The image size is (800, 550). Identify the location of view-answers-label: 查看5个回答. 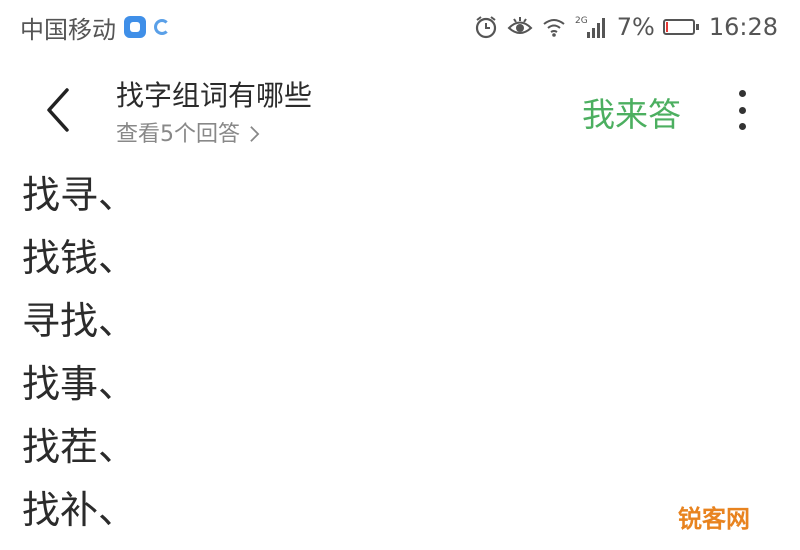
(178, 134).